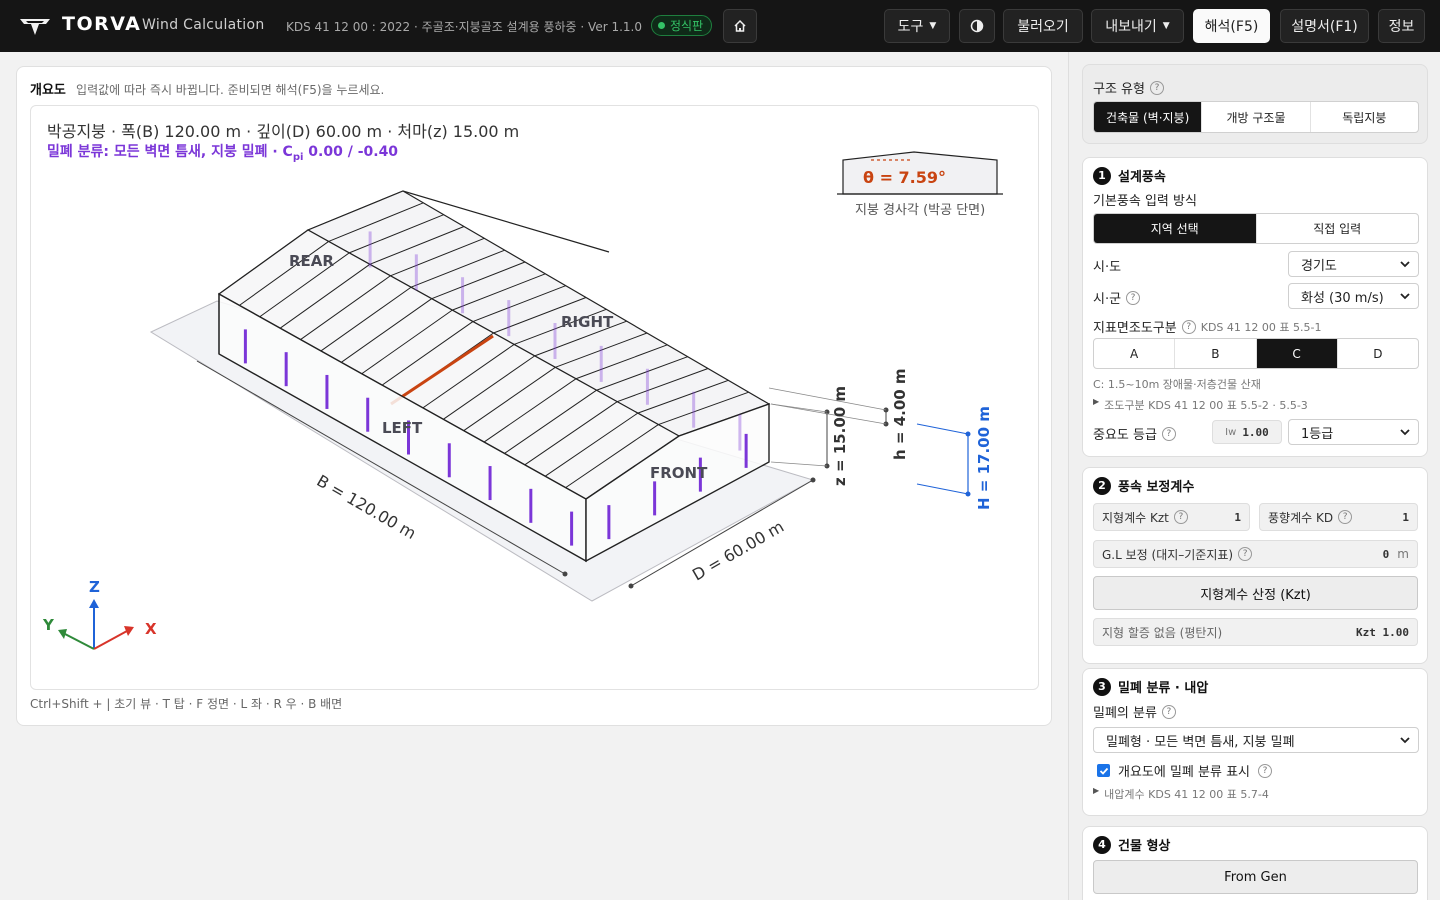 The width and height of the screenshot is (1440, 900). What do you see at coordinates (1156, 487) in the screenshot?
I see `wind-correction-title: 풍속 보정계수` at bounding box center [1156, 487].